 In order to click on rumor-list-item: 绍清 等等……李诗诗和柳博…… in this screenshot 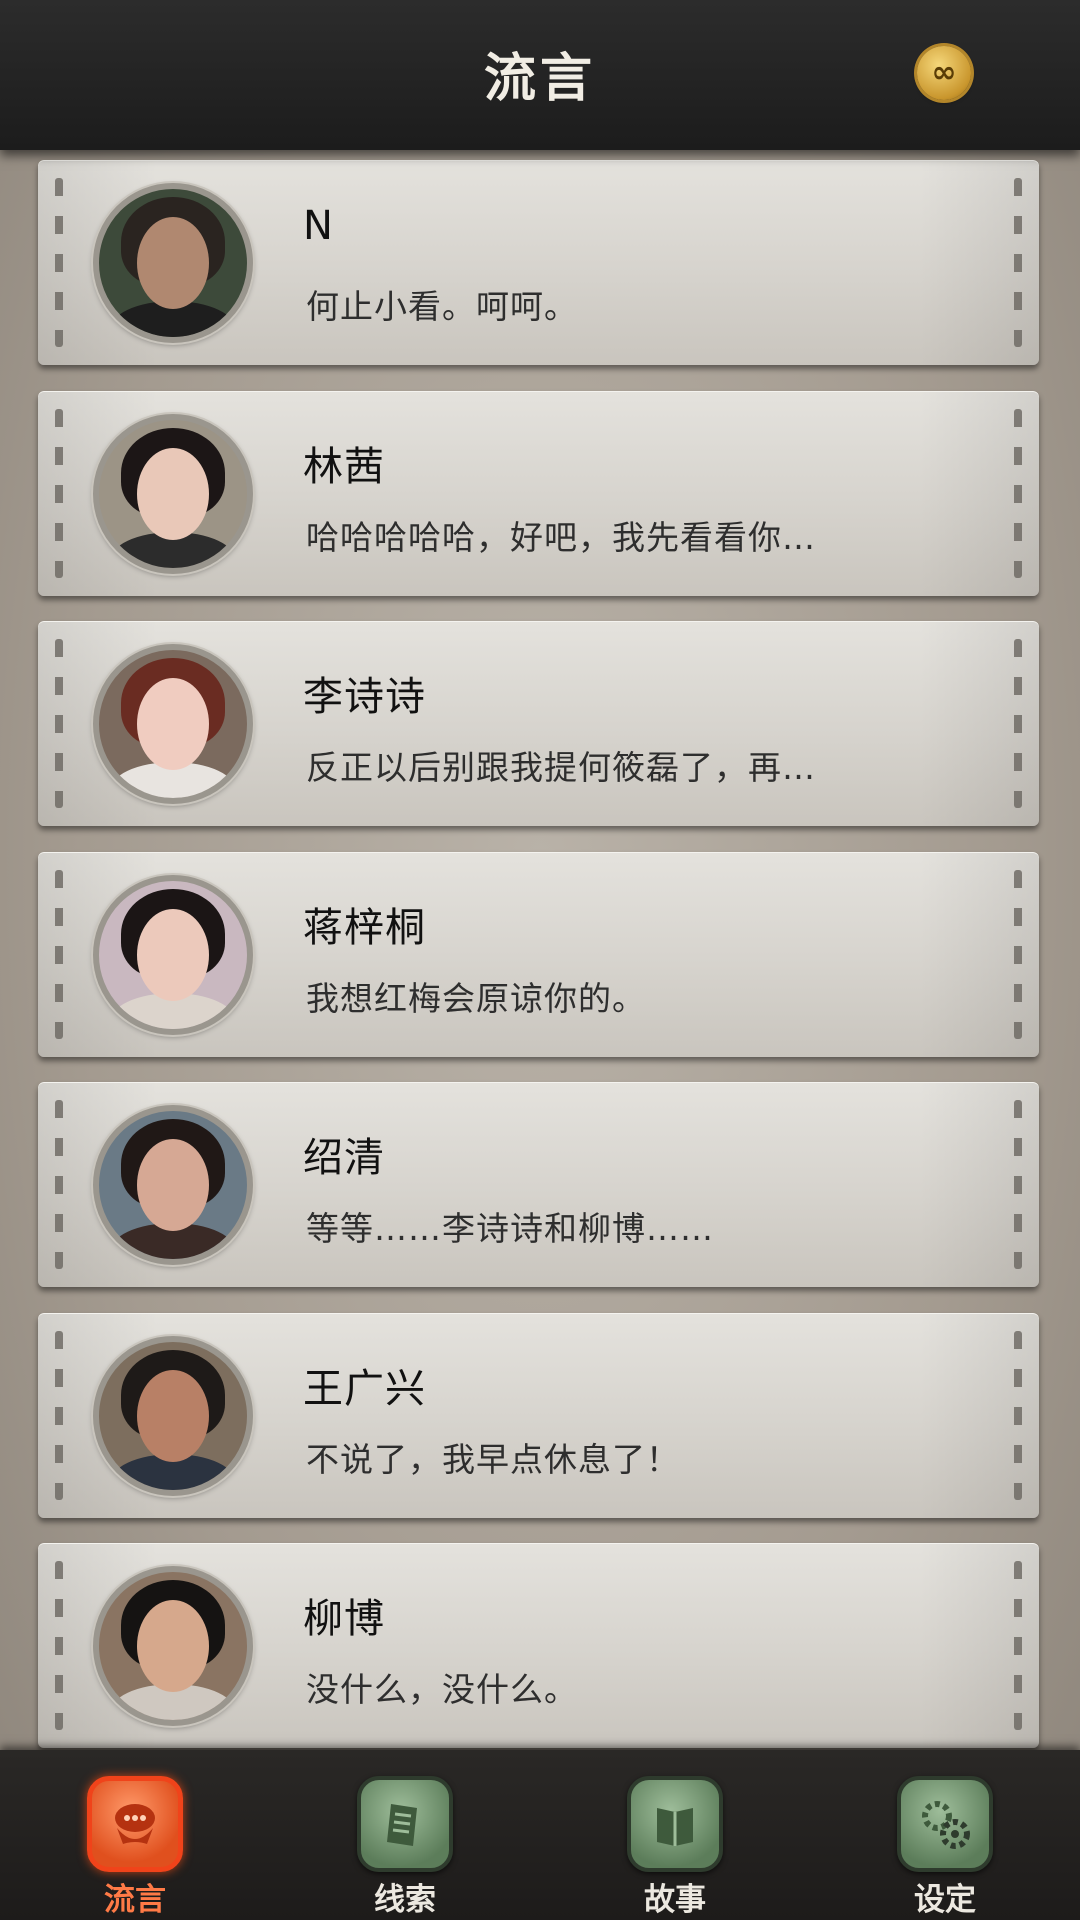, I will do `click(538, 1184)`.